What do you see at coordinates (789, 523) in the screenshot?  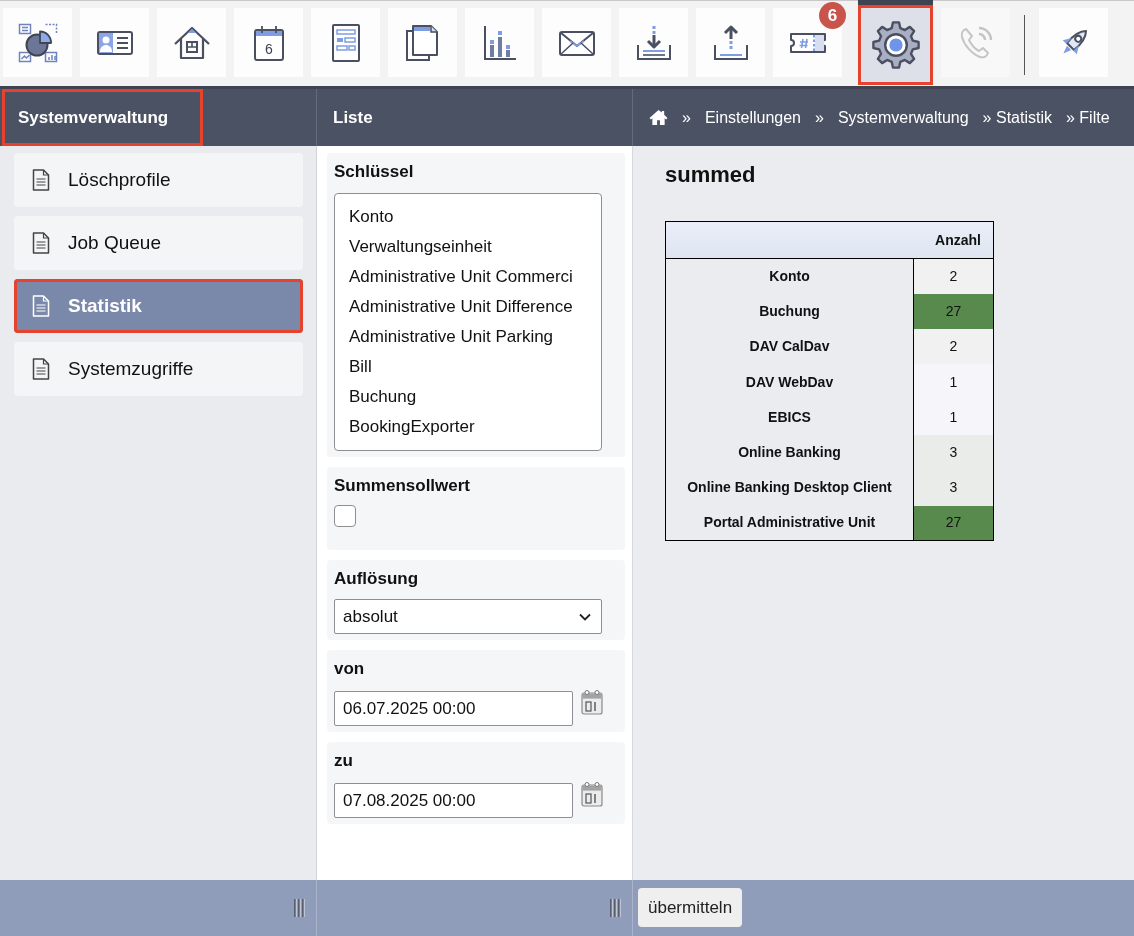 I see `row-label: Portal Administrative Unit` at bounding box center [789, 523].